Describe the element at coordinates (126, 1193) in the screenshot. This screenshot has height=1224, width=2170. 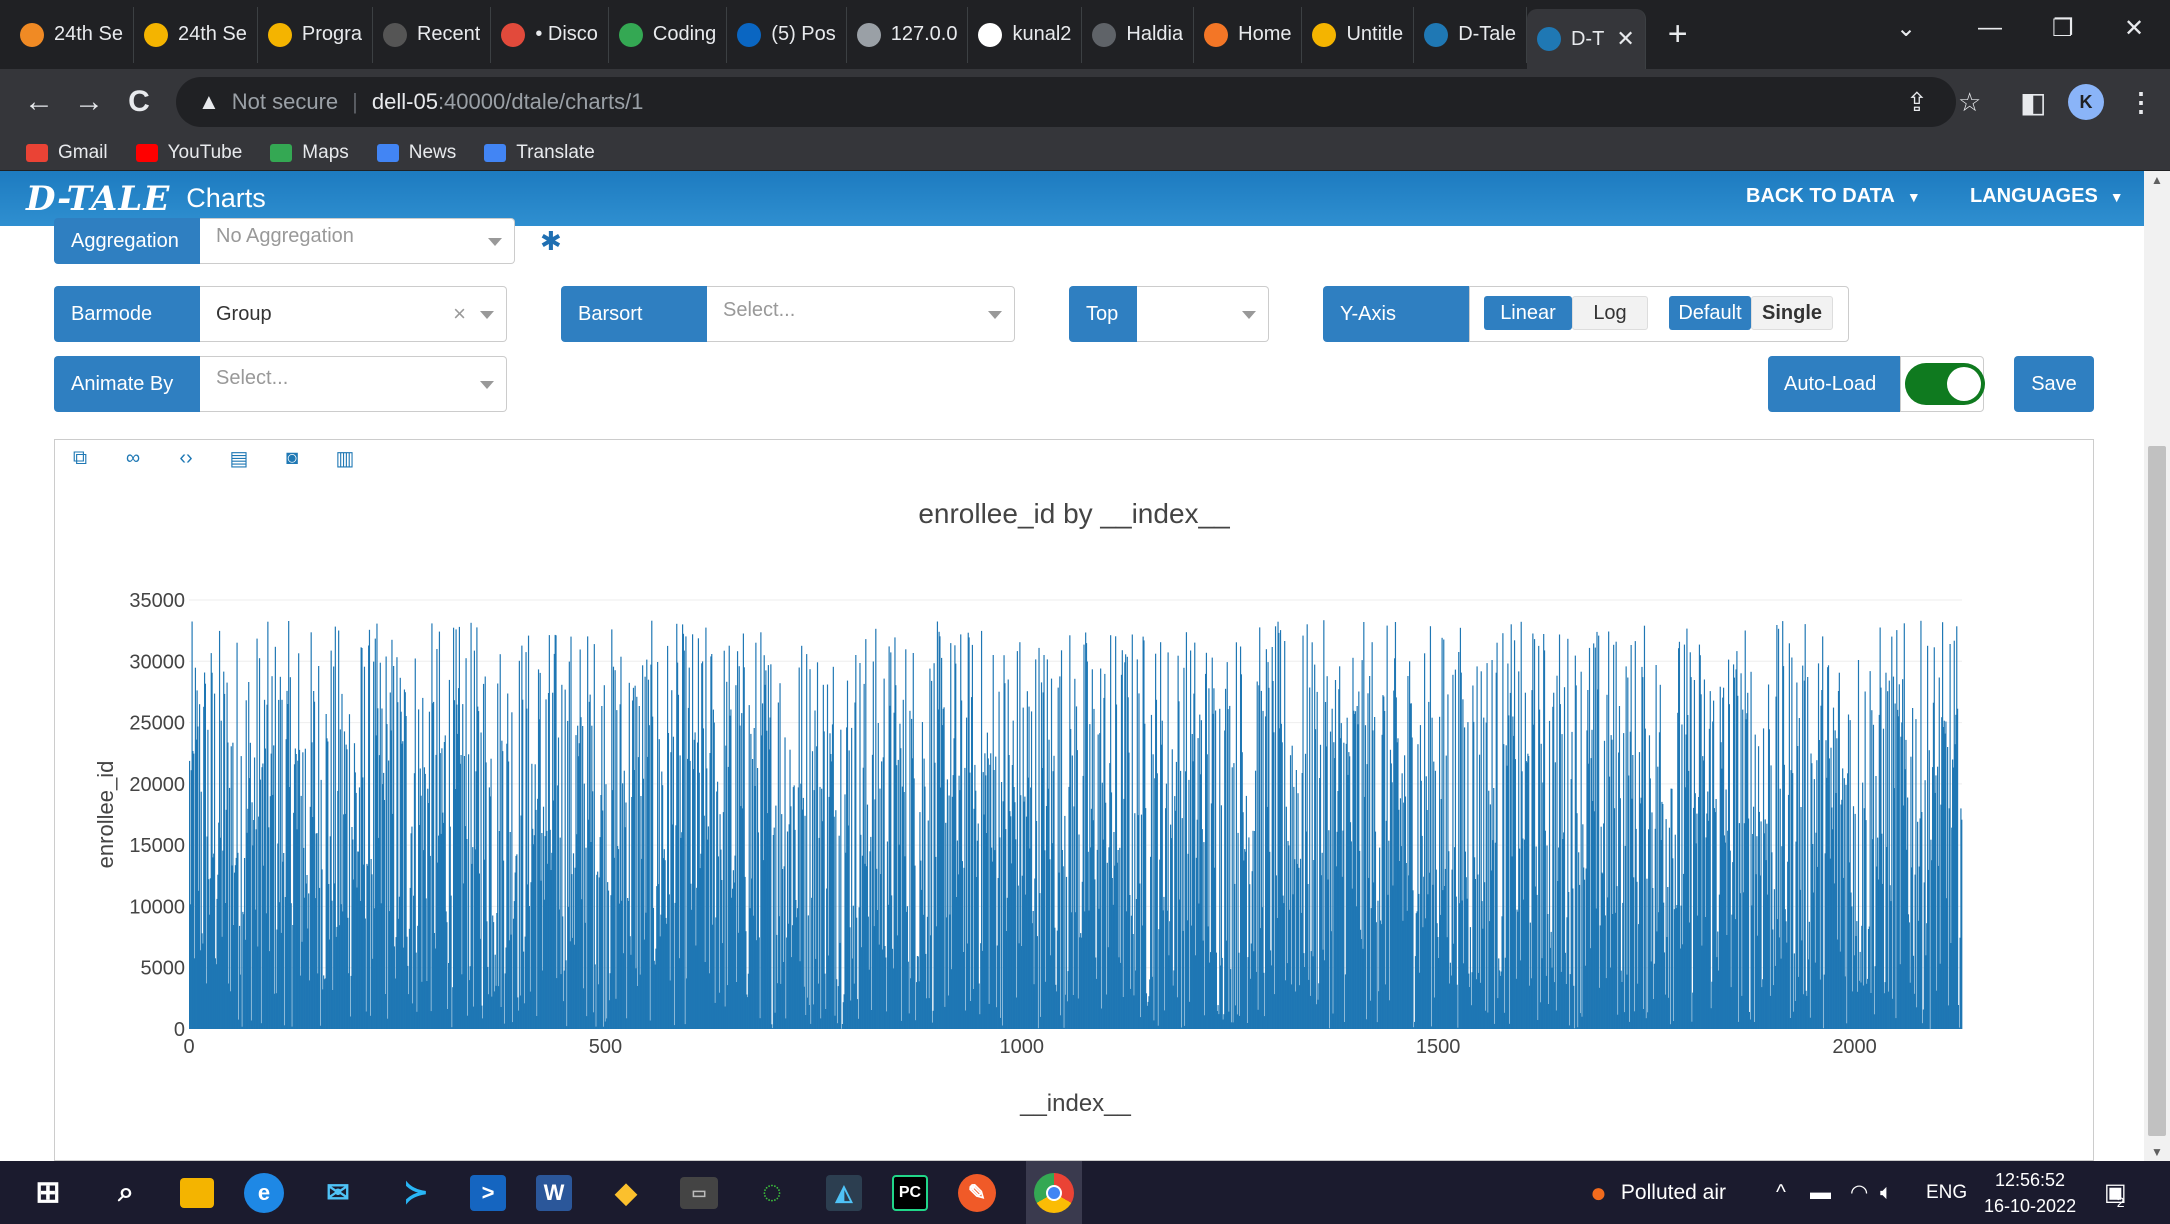
I see `search-icon: ⌕` at that location.